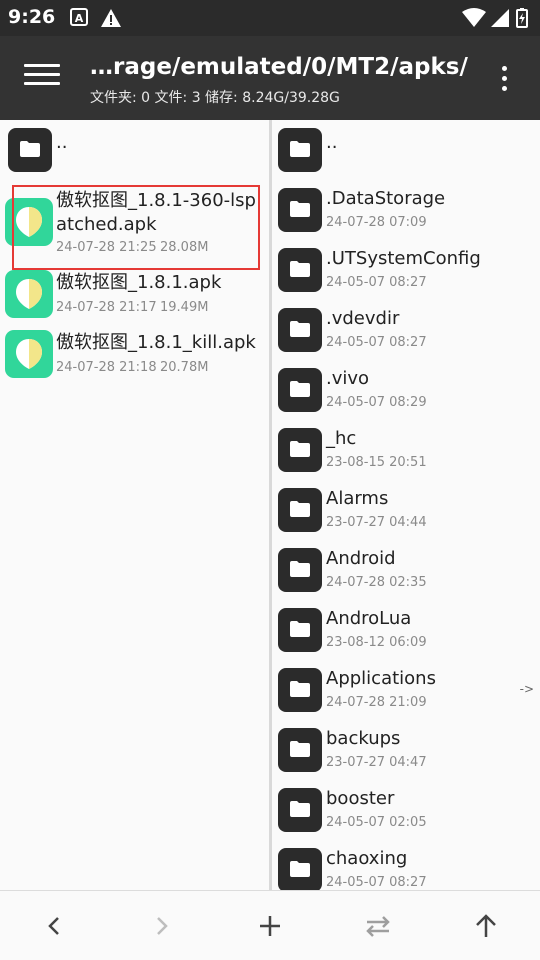 The image size is (540, 960). Describe the element at coordinates (376, 702) in the screenshot. I see `folder-date: 24-07-28 21:09` at that location.